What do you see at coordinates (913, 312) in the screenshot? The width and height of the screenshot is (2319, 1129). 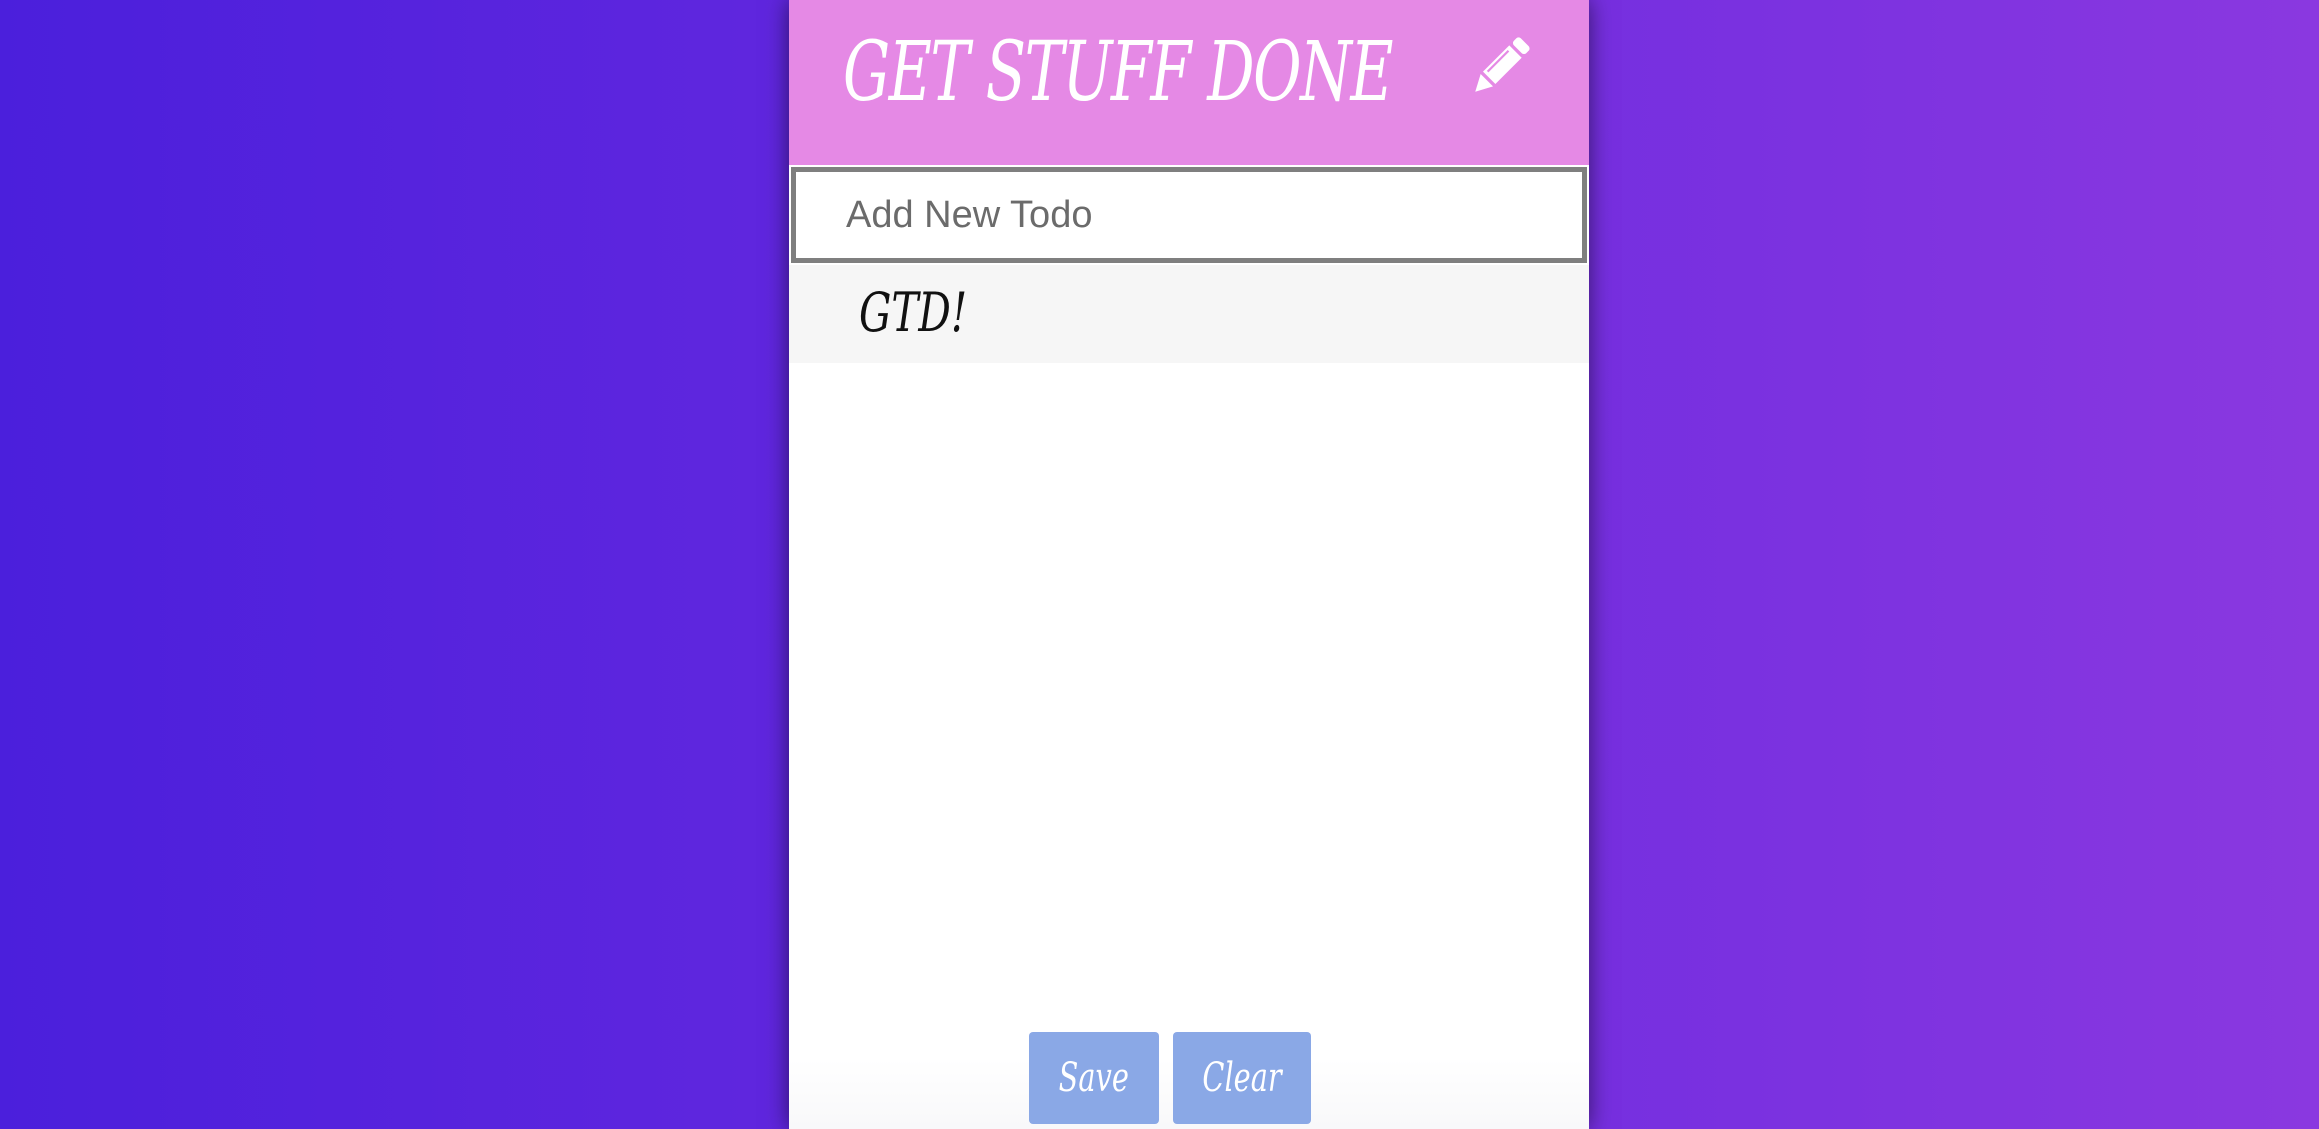 I see `todo-item-text: GTD!` at bounding box center [913, 312].